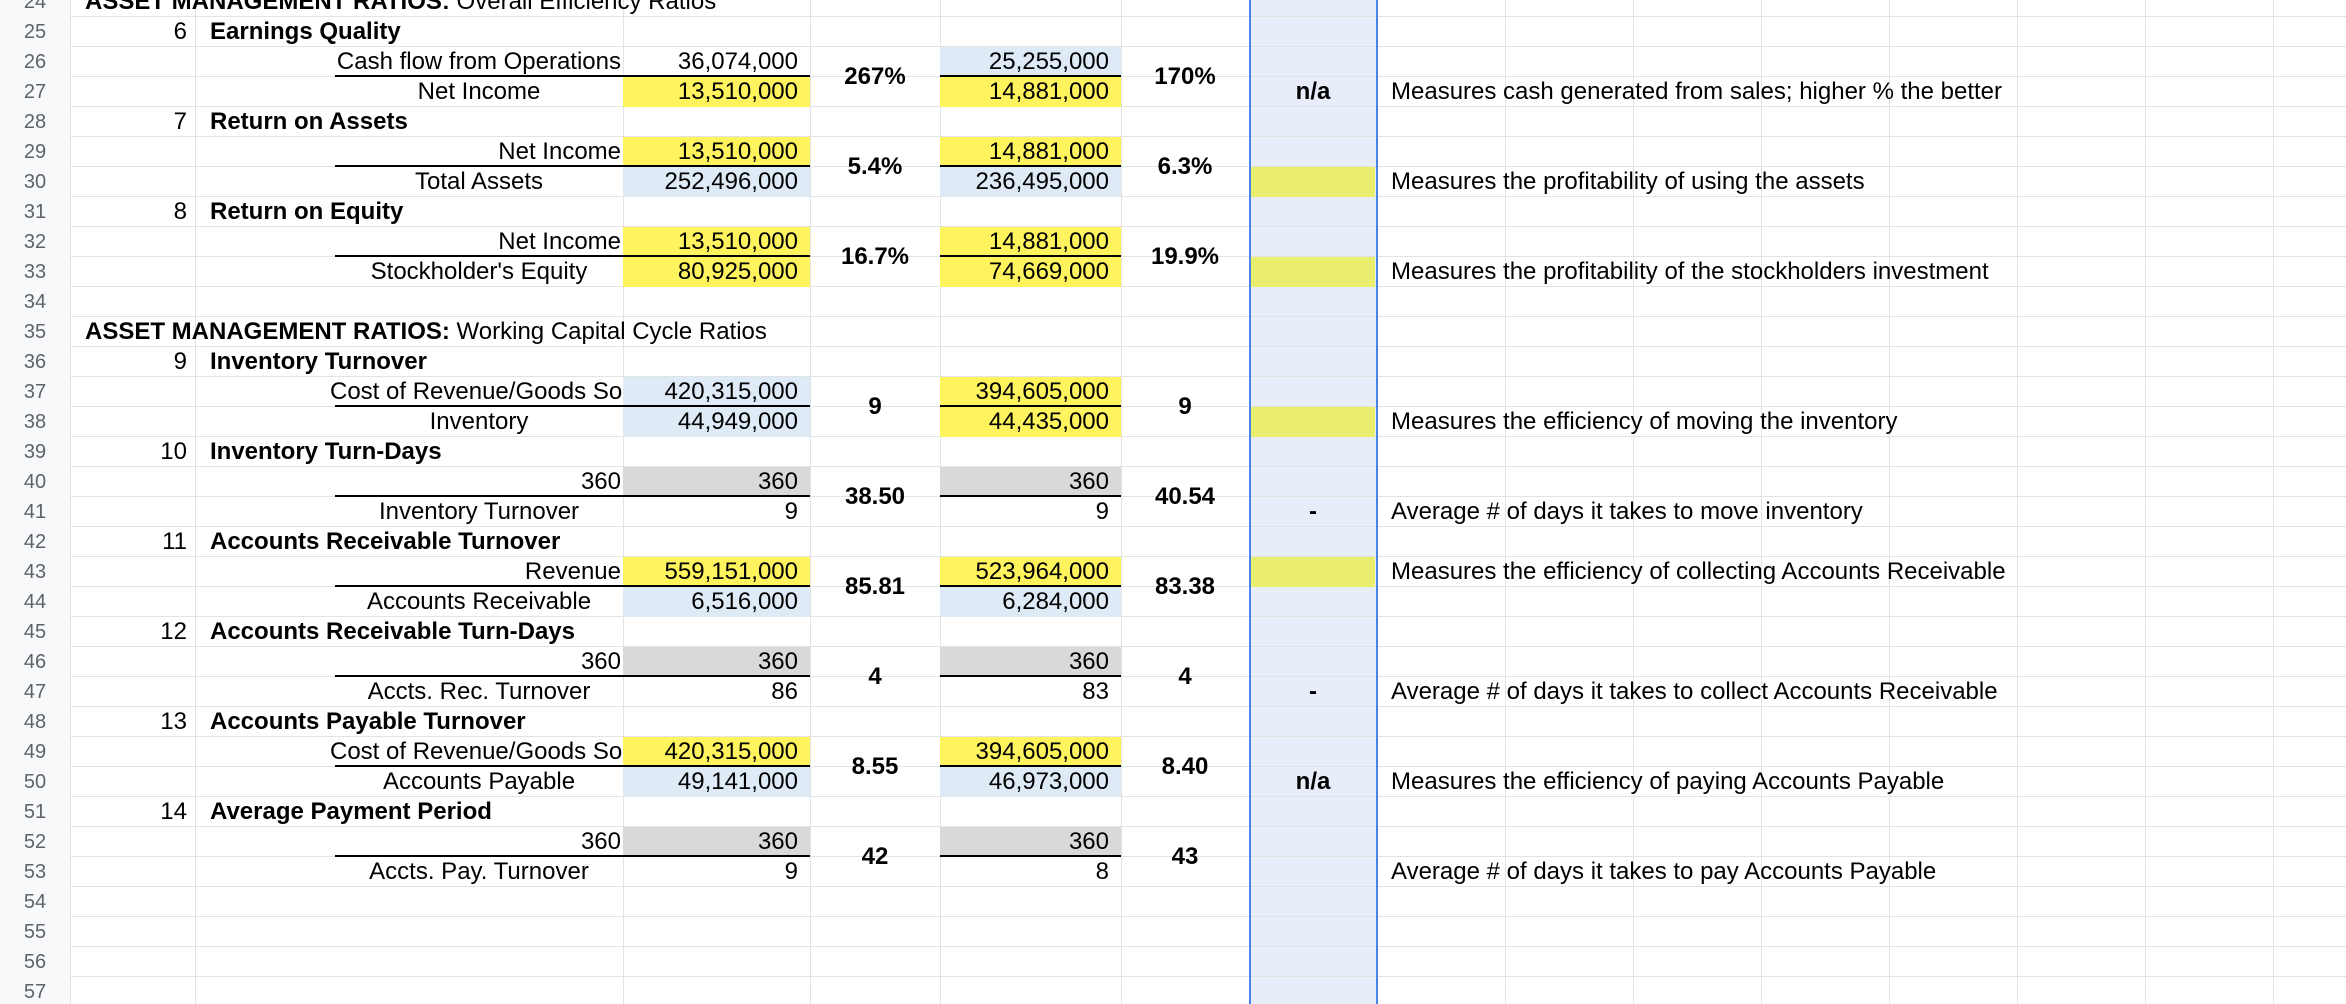 The width and height of the screenshot is (2346, 1004). What do you see at coordinates (716, 512) in the screenshot?
I see `y1-bottom-value: 9` at bounding box center [716, 512].